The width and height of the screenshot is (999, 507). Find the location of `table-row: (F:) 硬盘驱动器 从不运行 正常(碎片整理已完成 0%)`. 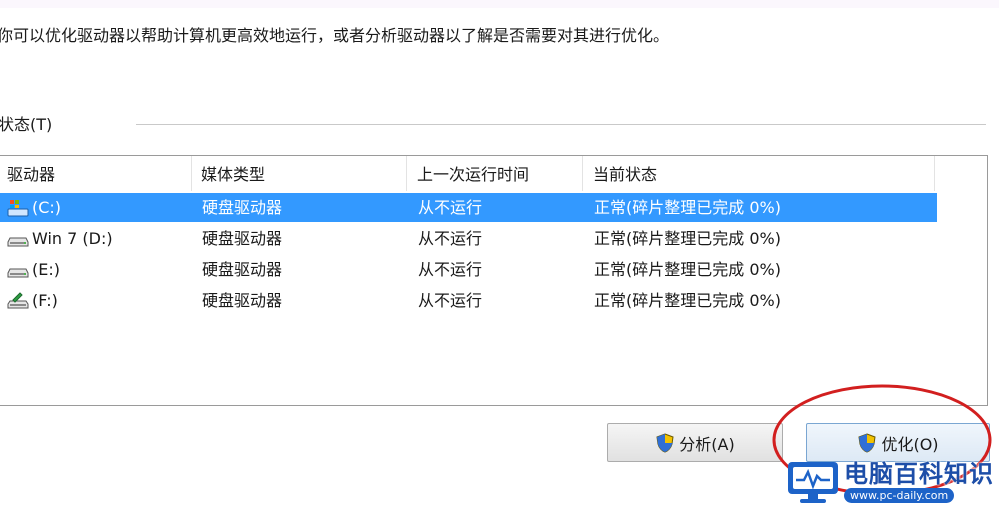

table-row: (F:) 硬盘驱动器 从不运行 正常(碎片整理已完成 0%) is located at coordinates (468, 300).